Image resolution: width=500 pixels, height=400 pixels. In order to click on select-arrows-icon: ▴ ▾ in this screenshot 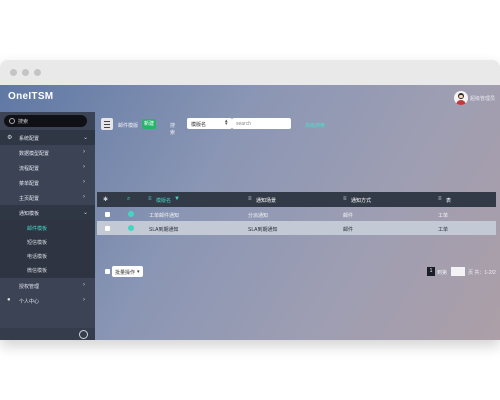, I will do `click(226, 122)`.